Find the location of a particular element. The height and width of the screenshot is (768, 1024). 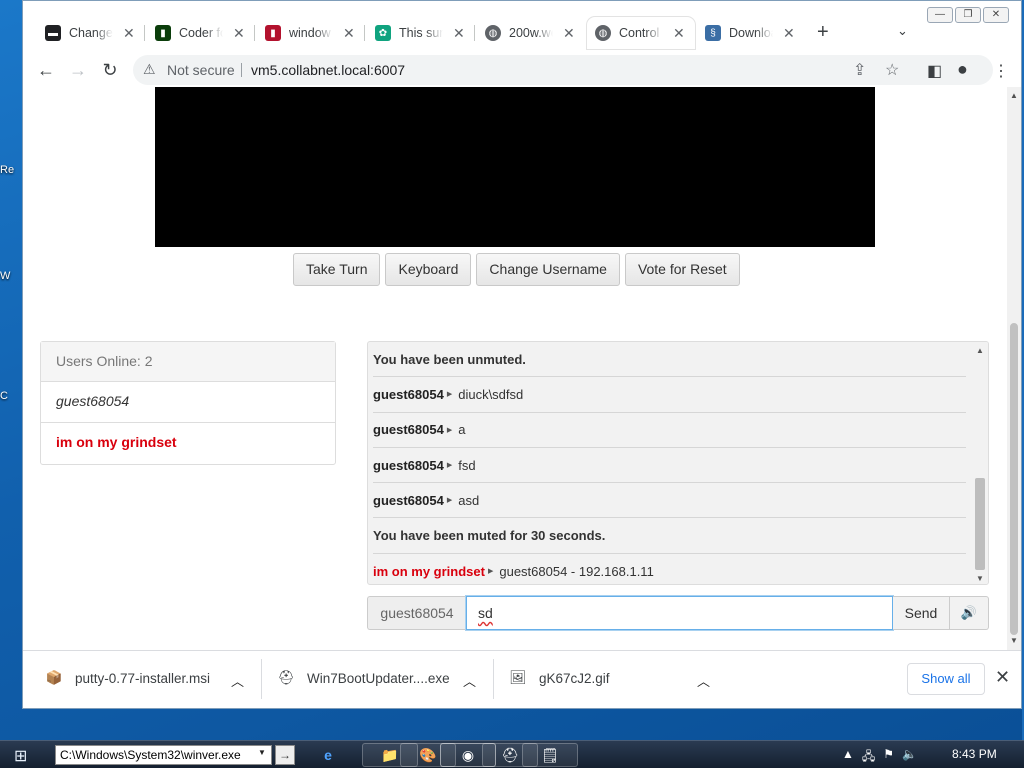

url-text: vm5.collabnet.local:6007 is located at coordinates (328, 70).